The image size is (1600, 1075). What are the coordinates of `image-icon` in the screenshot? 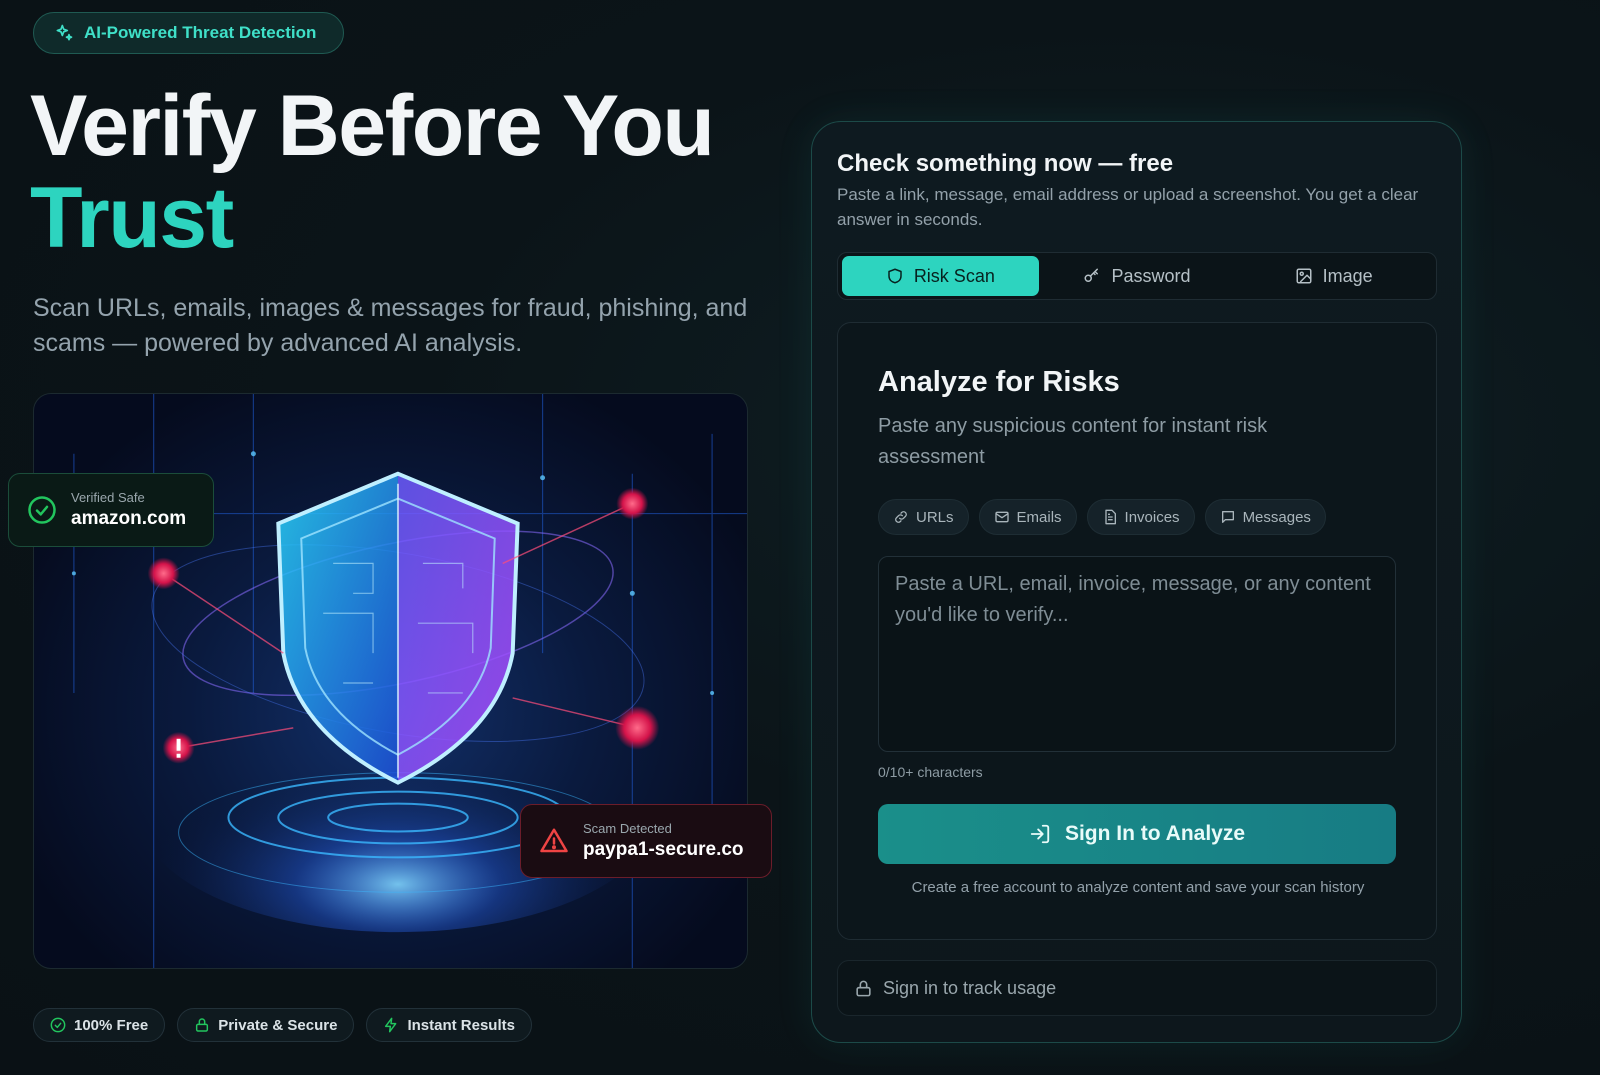 It's located at (1304, 276).